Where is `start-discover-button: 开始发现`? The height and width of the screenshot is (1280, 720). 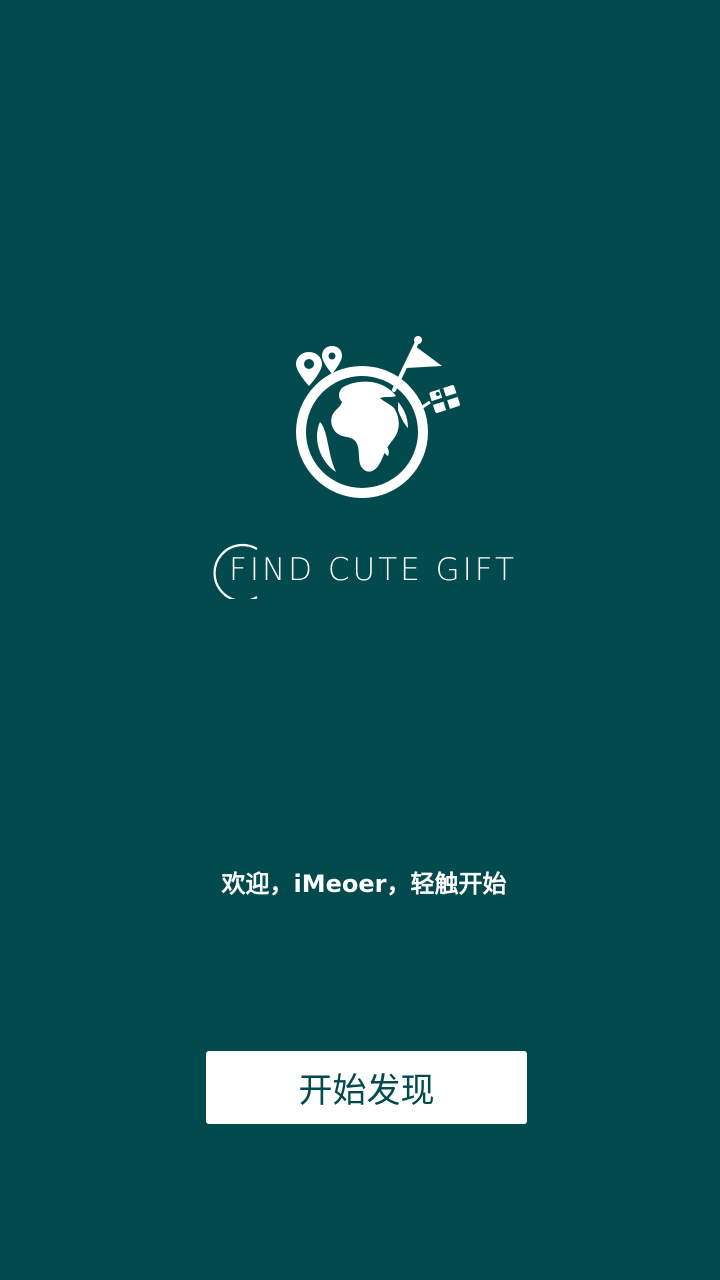 start-discover-button: 开始发现 is located at coordinates (366, 1087).